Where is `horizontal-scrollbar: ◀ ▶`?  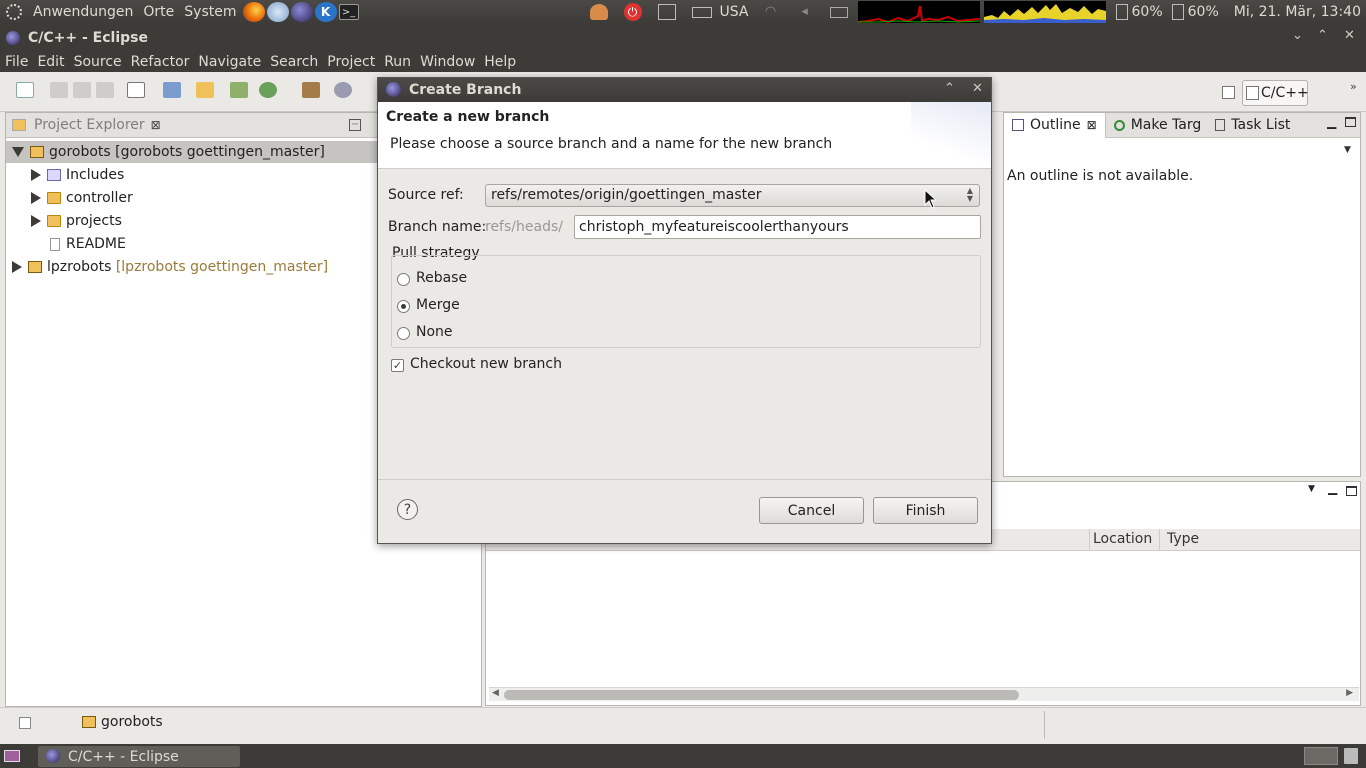
horizontal-scrollbar: ◀ ▶ is located at coordinates (924, 694).